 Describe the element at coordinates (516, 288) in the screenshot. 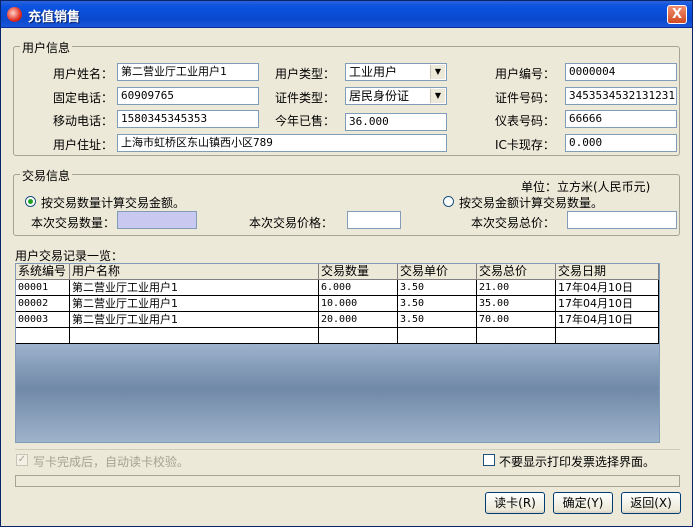

I see `table-cell: 21.00` at that location.